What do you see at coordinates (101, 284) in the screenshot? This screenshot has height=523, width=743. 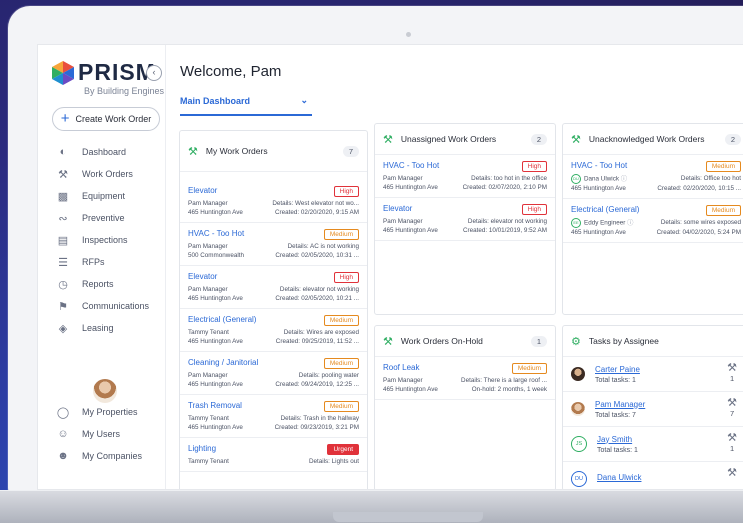 I see `sidebar-item-reports: ◷ Reports` at bounding box center [101, 284].